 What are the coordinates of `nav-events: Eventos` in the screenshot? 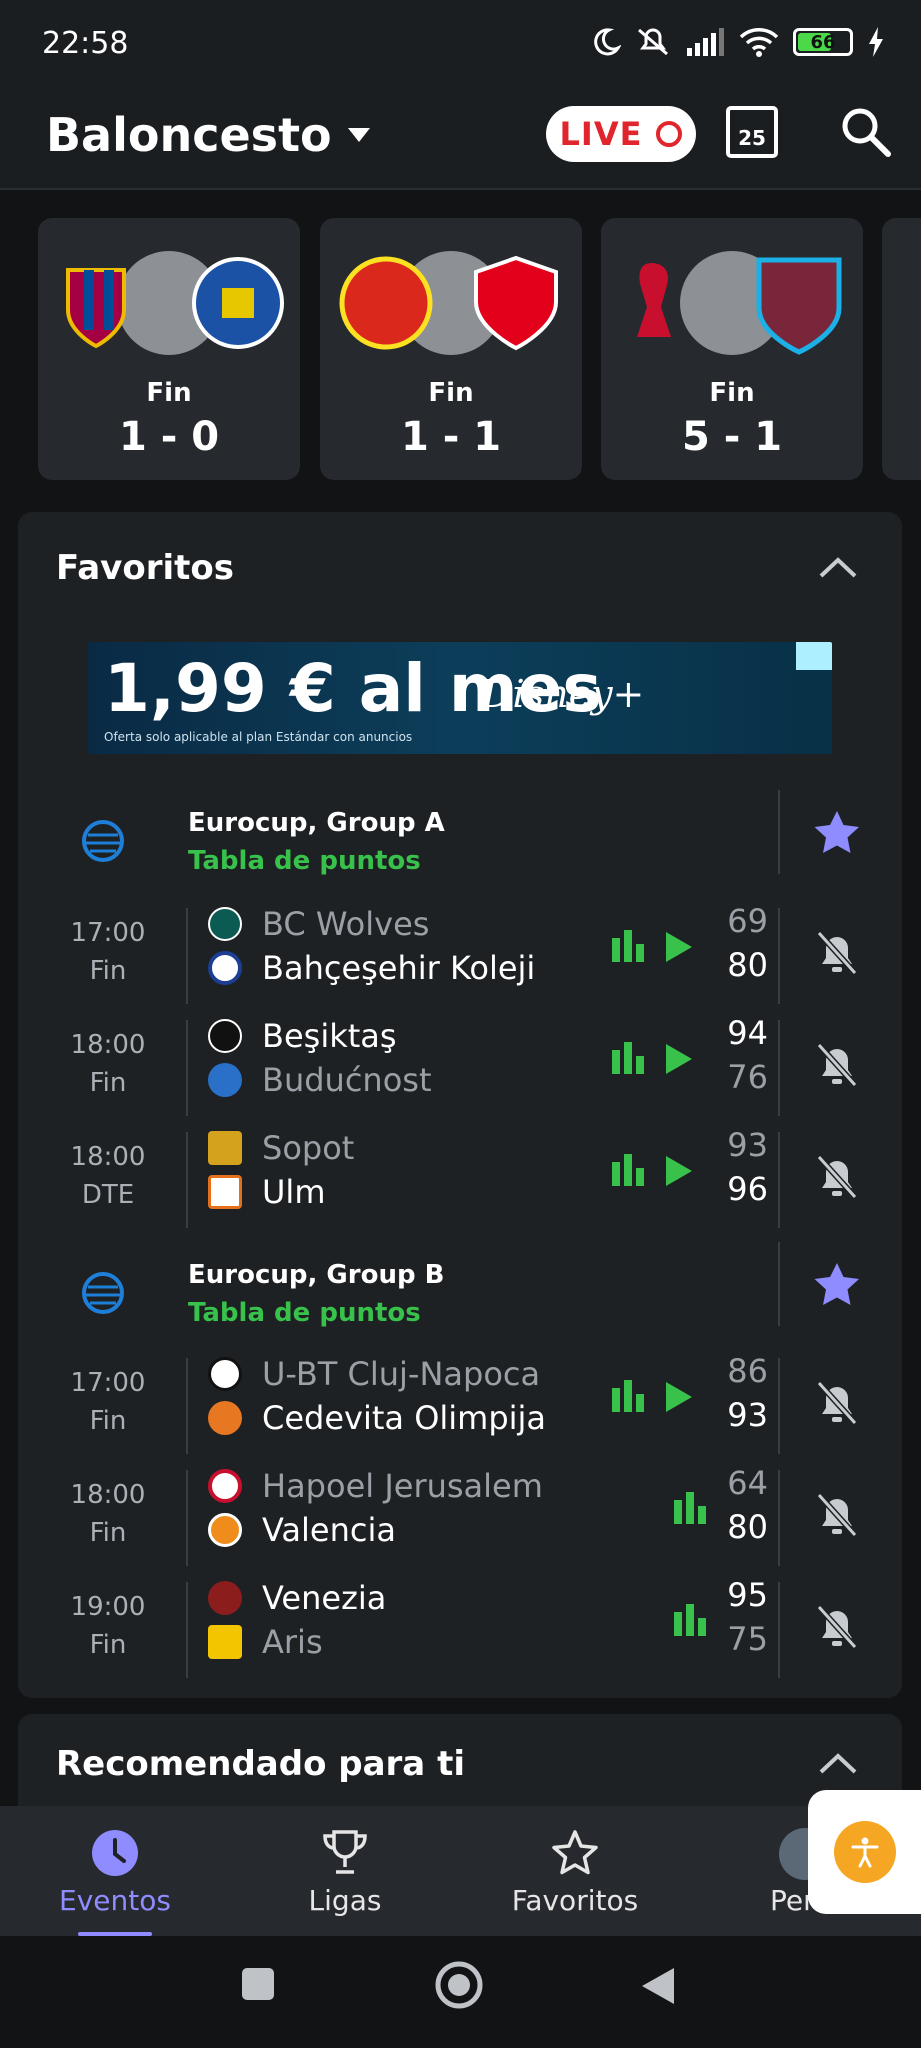 It's located at (115, 1871).